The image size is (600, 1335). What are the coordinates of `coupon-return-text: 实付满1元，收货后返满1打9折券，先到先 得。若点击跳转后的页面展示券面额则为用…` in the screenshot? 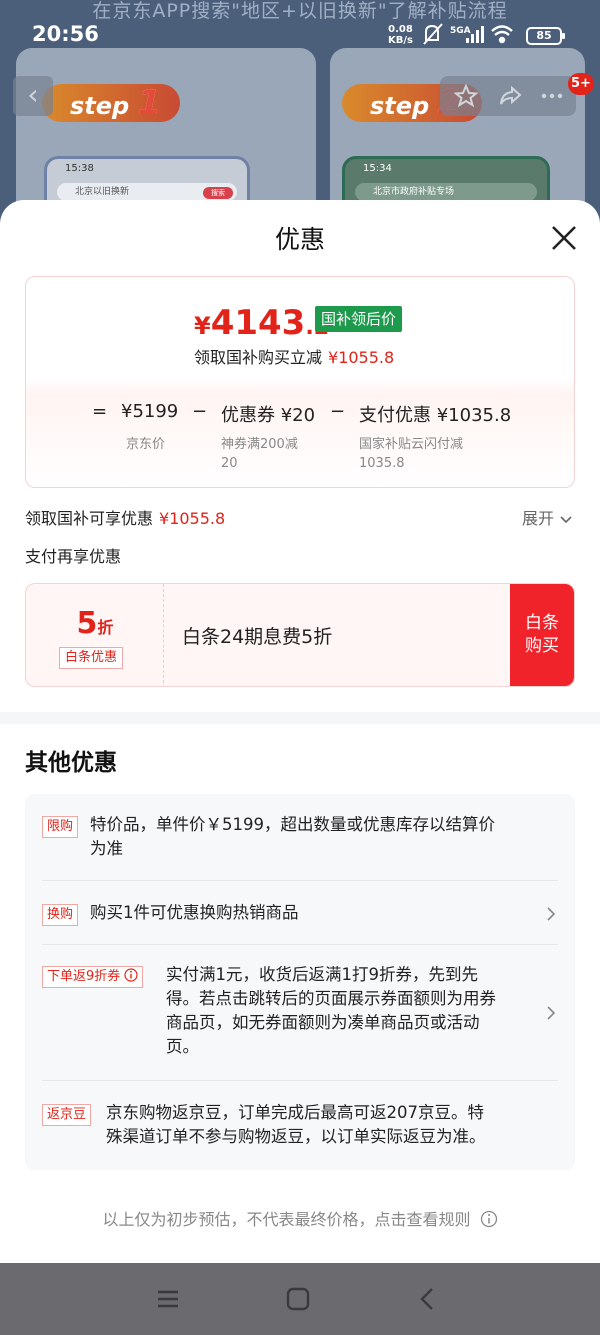 It's located at (331, 1010).